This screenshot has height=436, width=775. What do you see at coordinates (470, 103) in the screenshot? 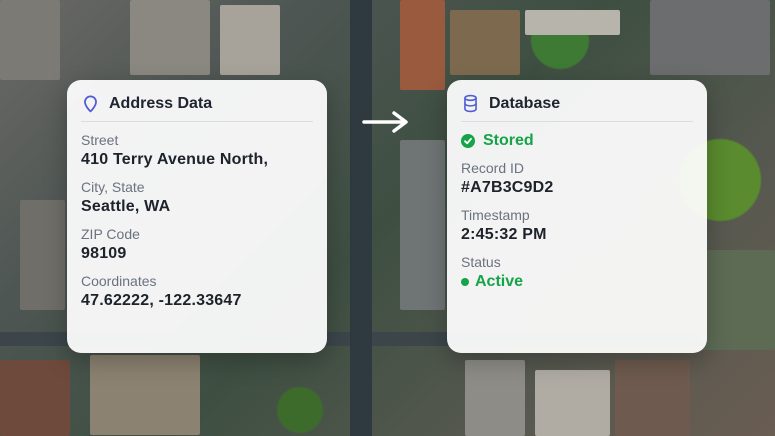
I see `database-icon` at bounding box center [470, 103].